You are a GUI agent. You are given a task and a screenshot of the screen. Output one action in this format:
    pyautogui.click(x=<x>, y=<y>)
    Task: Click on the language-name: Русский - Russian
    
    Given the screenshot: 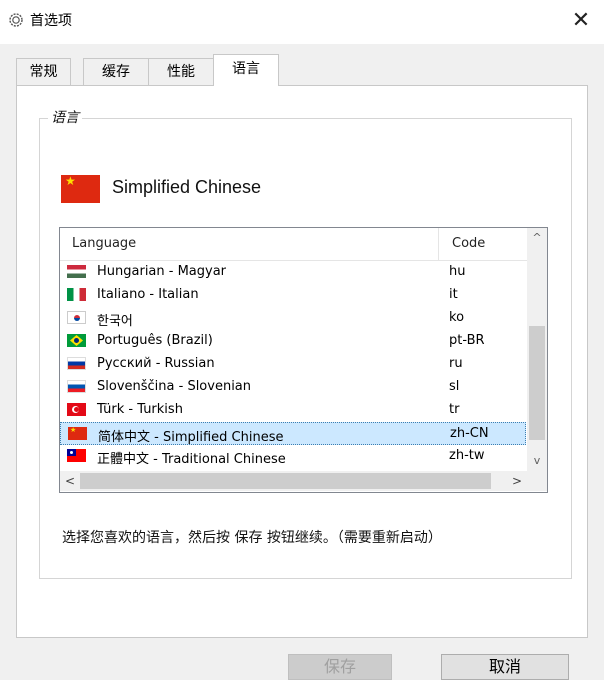 What is the action you would take?
    pyautogui.click(x=156, y=363)
    